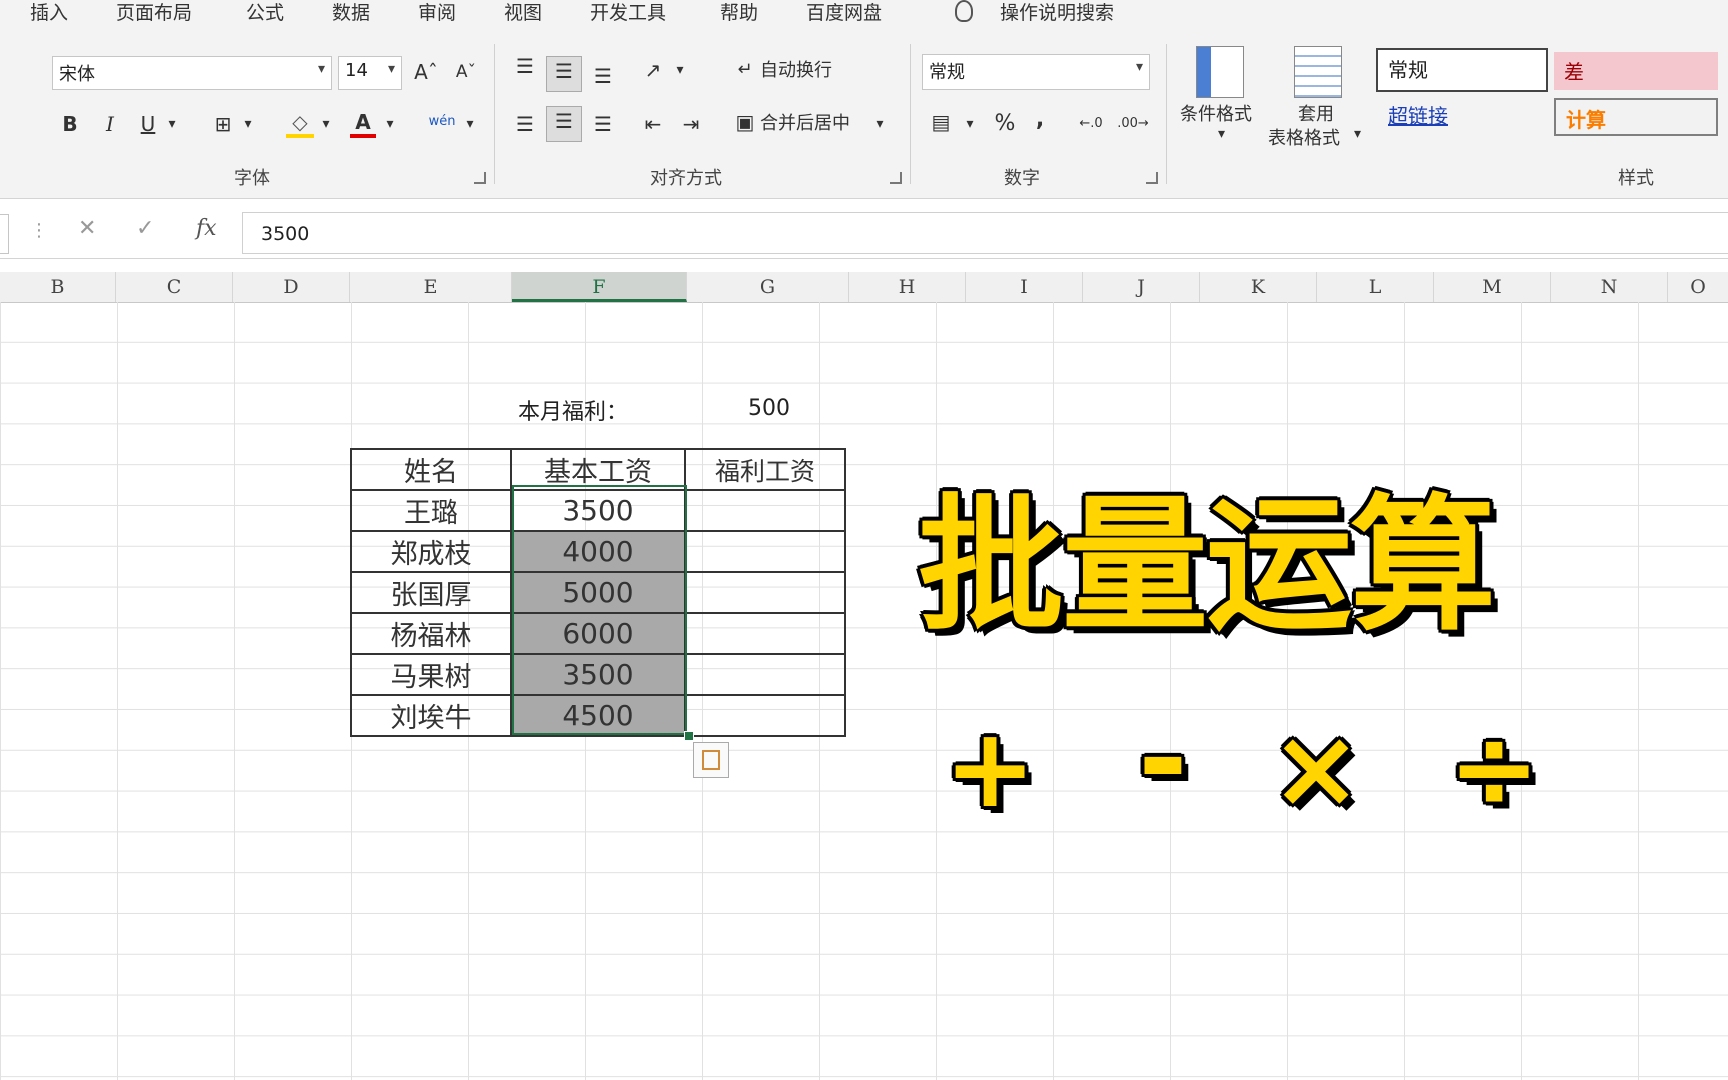 This screenshot has width=1728, height=1080. I want to click on font-name-select: 宋体, so click(192, 73).